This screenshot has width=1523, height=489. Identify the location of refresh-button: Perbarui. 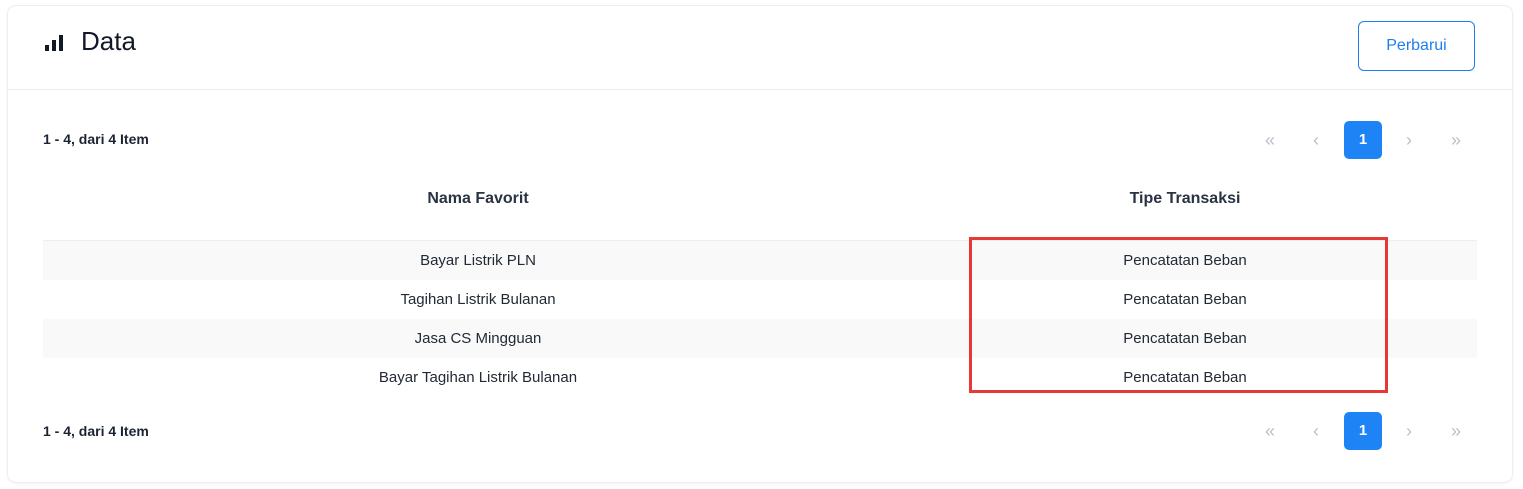
(1416, 46).